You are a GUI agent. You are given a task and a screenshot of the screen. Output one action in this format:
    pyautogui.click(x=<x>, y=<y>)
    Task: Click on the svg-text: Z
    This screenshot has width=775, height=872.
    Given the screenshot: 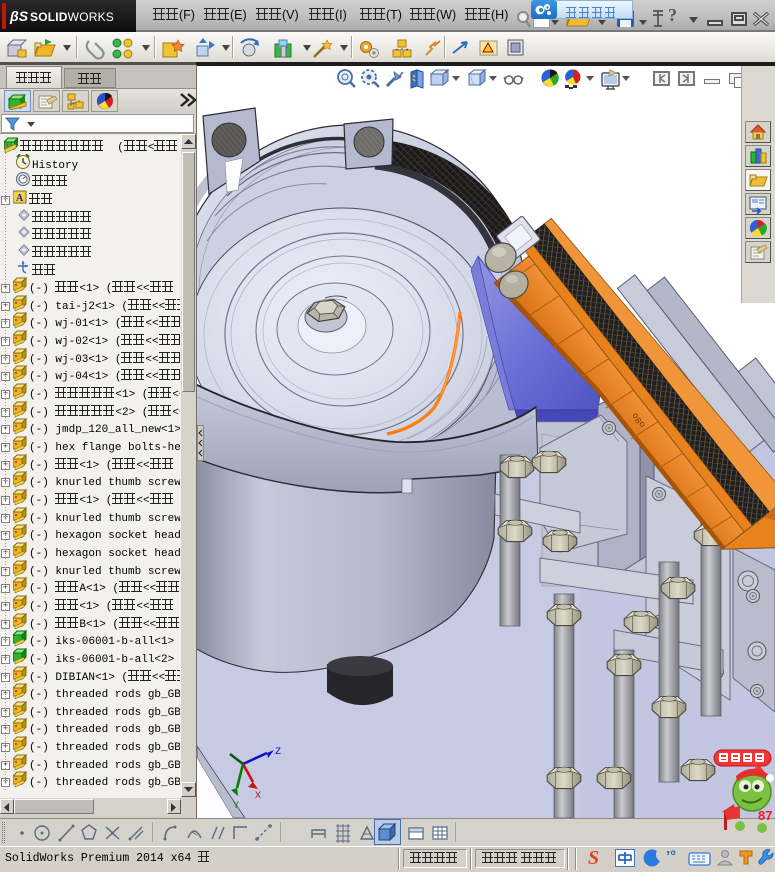 What is the action you would take?
    pyautogui.click(x=278, y=752)
    